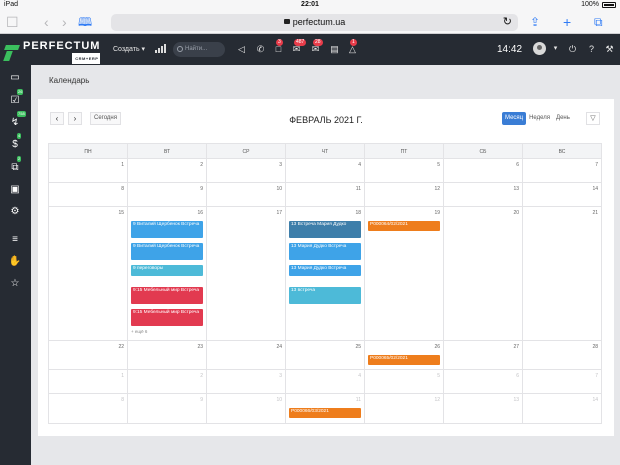  I want to click on calendar-day-cell: 28, so click(562, 355).